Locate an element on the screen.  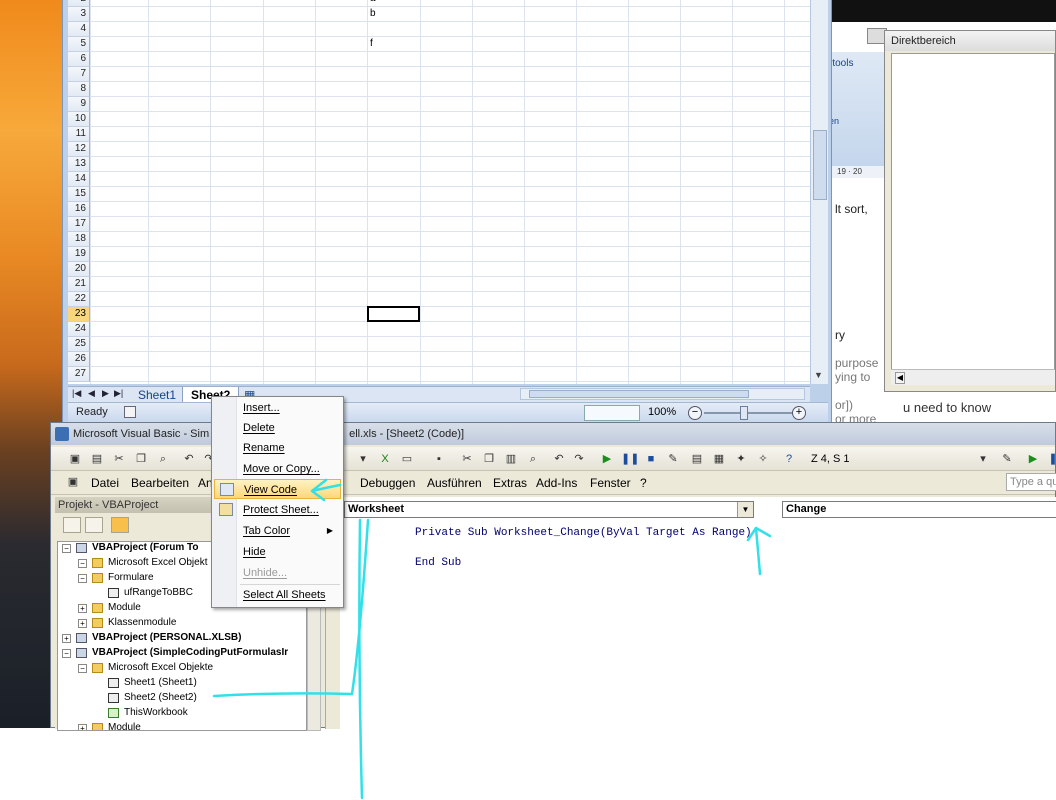
ribbon-tab-label: rtools is located at coordinates (841, 63).